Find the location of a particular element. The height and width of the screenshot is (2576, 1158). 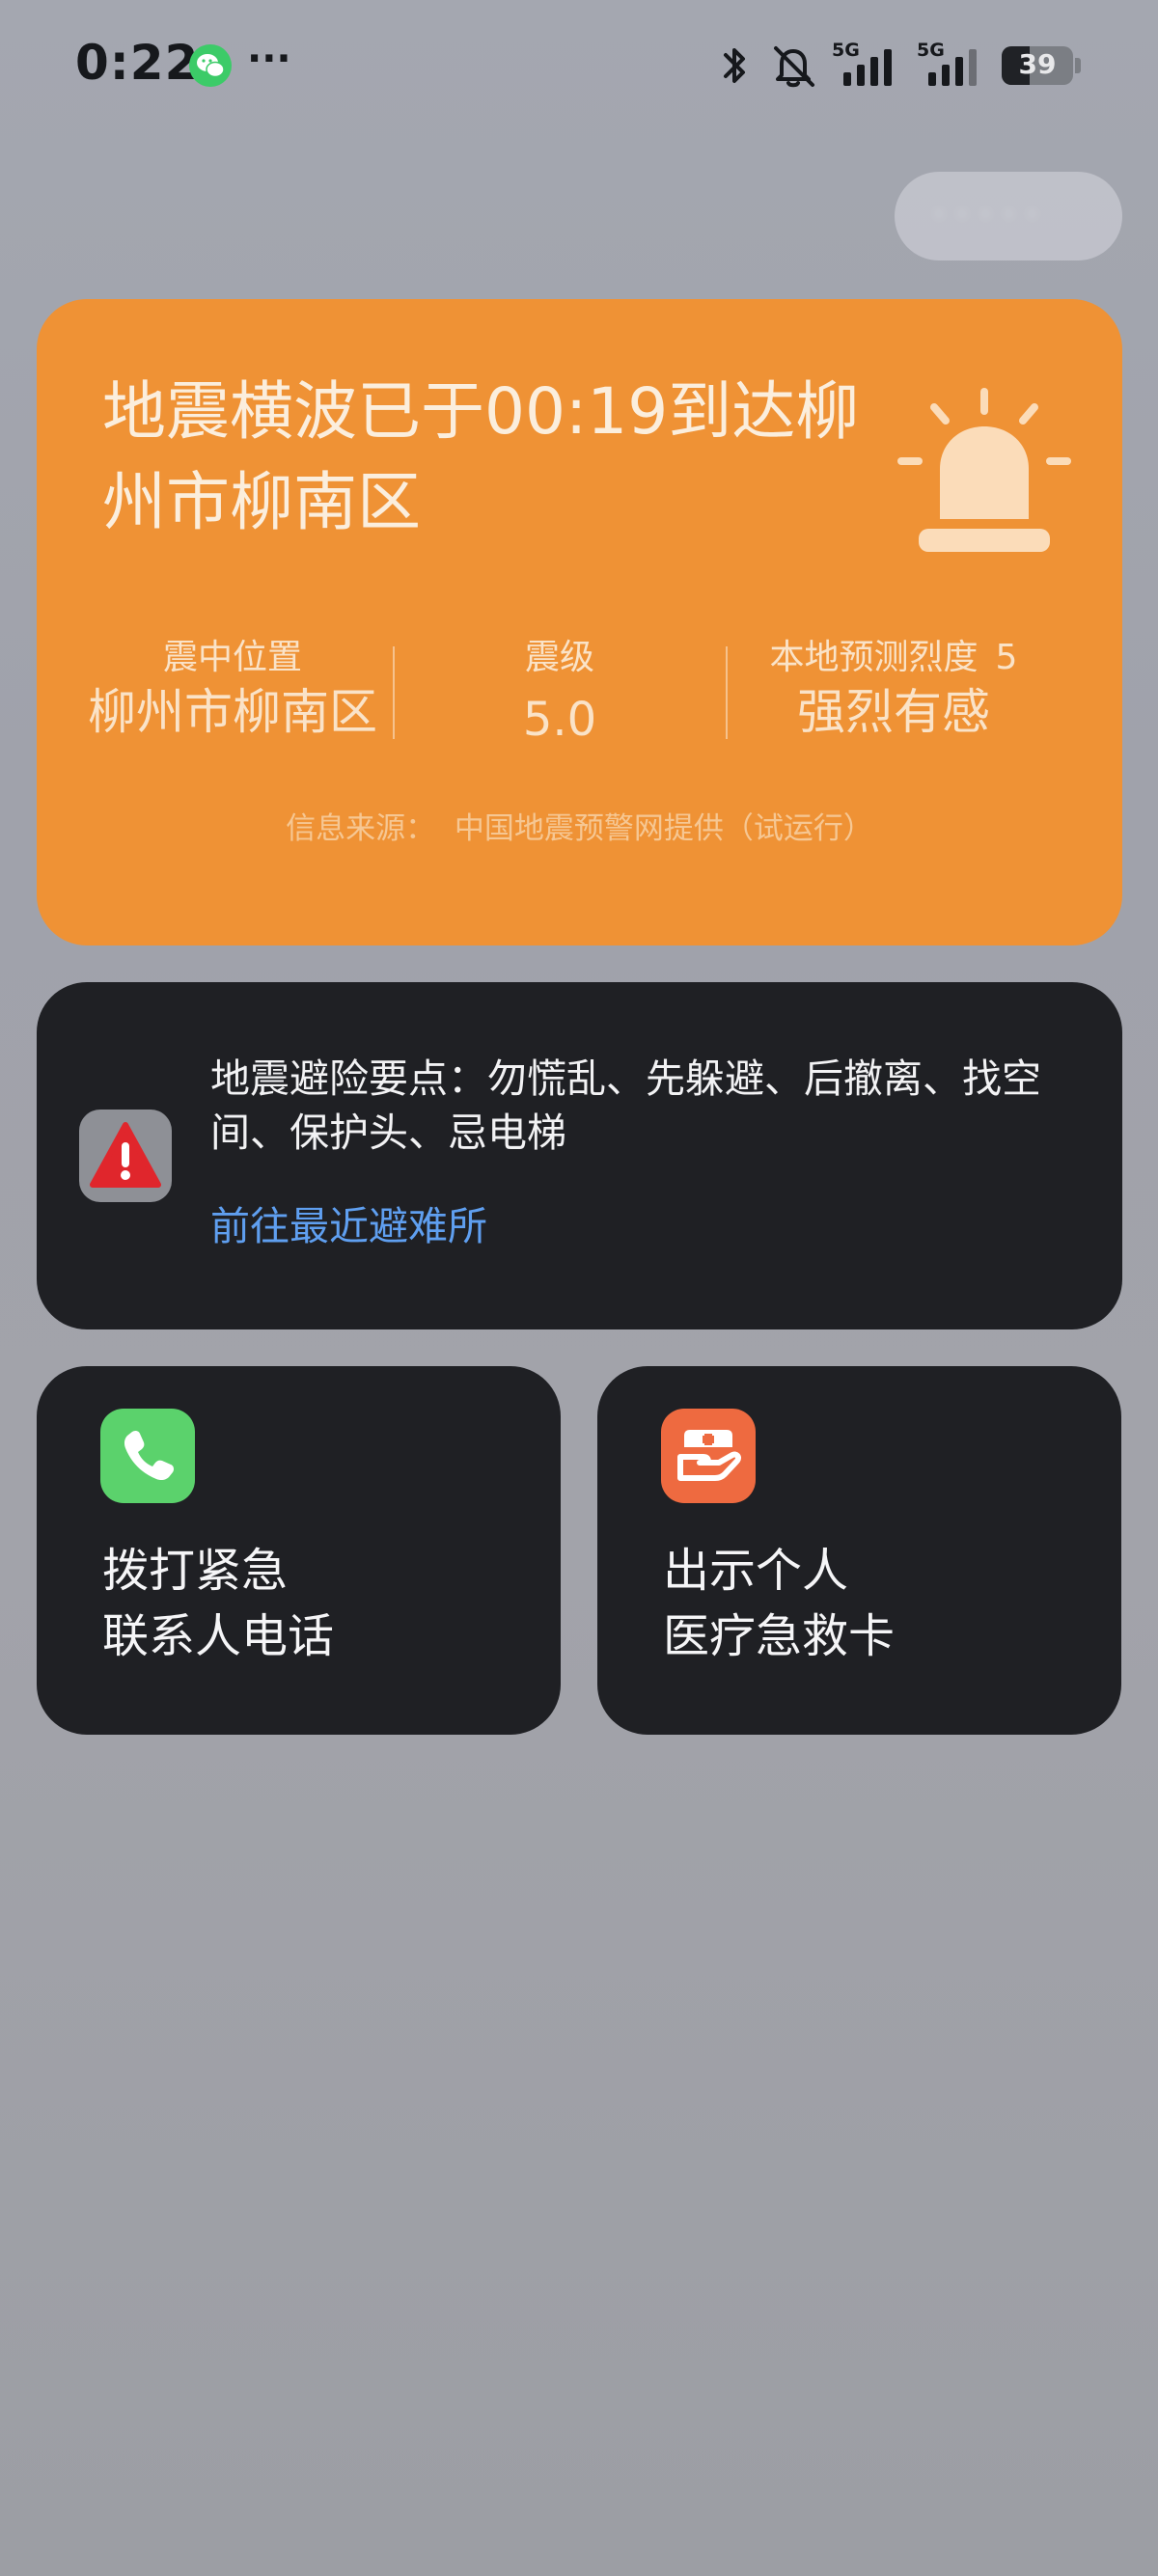

magnitude-value: 5.0 is located at coordinates (559, 720).